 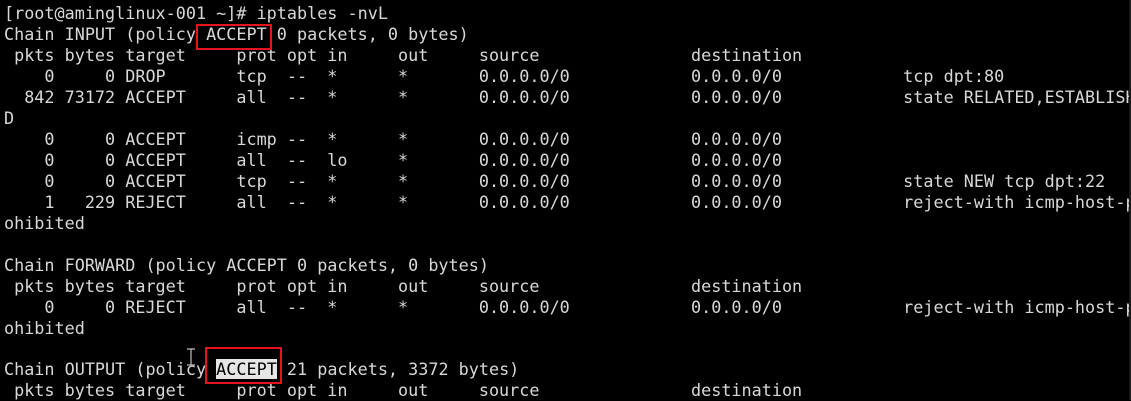 What do you see at coordinates (243, 365) in the screenshot?
I see `output-policy-highlight-box` at bounding box center [243, 365].